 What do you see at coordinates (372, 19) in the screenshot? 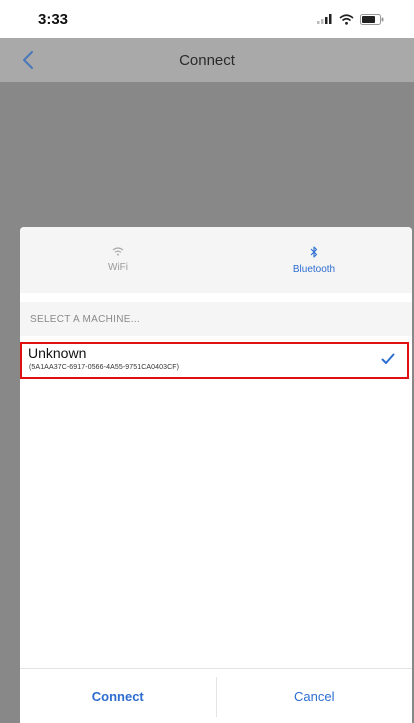
I see `battery-icon` at bounding box center [372, 19].